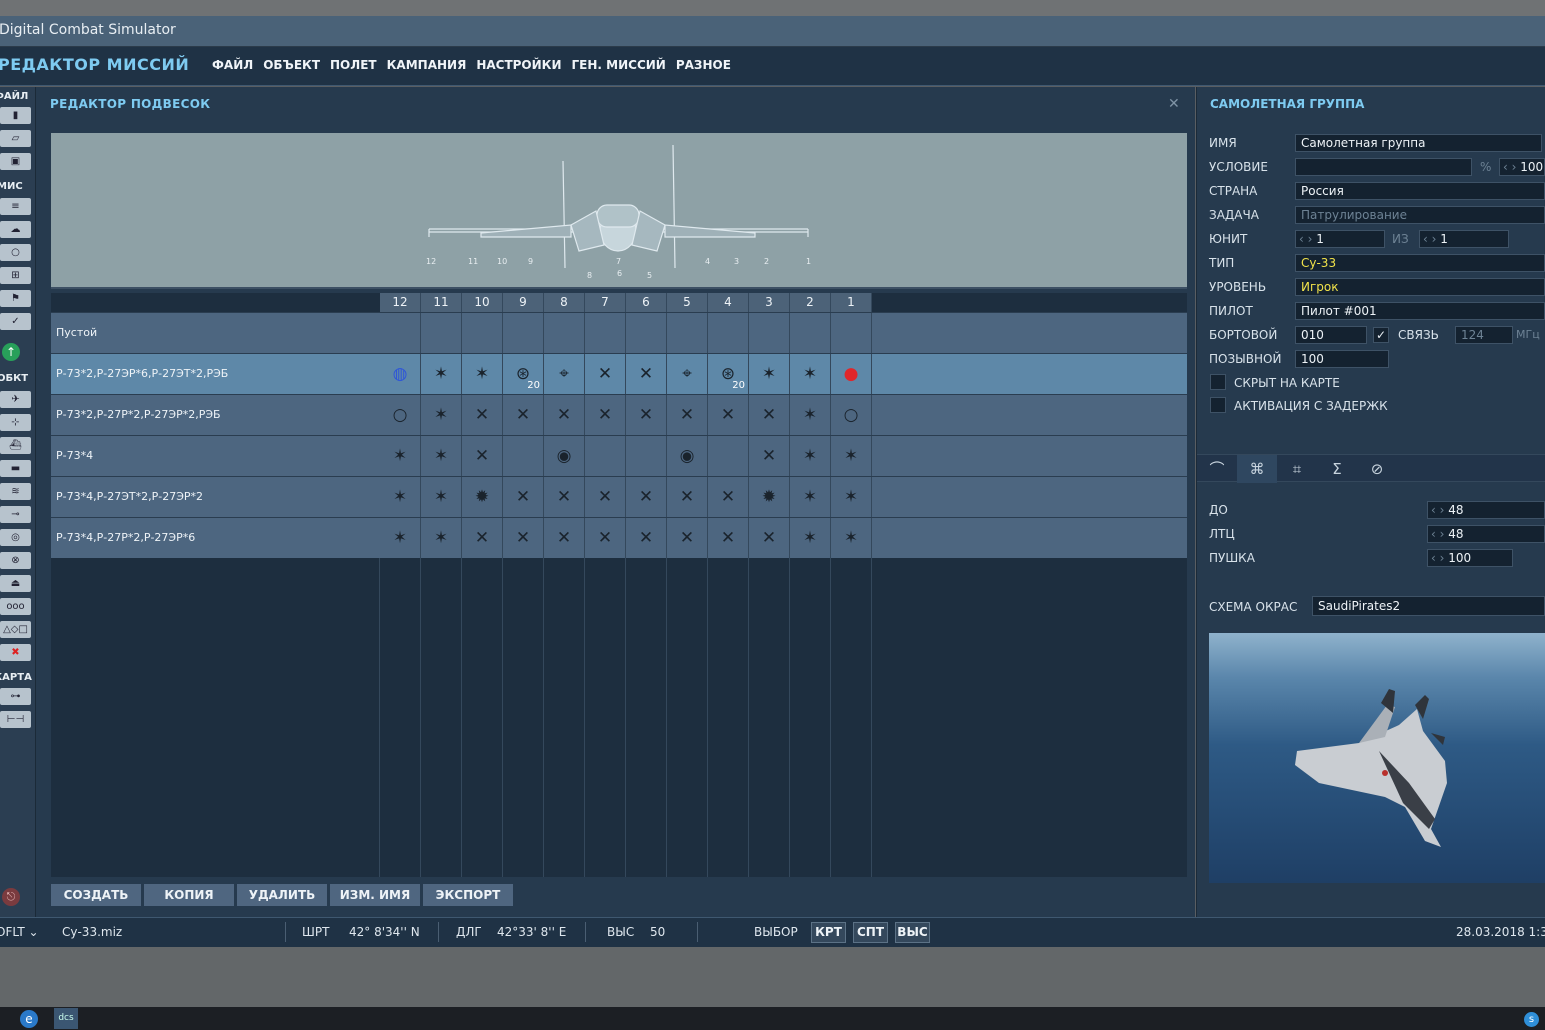  What do you see at coordinates (15, 629) in the screenshot?
I see `shapes-icon: △◇□` at bounding box center [15, 629].